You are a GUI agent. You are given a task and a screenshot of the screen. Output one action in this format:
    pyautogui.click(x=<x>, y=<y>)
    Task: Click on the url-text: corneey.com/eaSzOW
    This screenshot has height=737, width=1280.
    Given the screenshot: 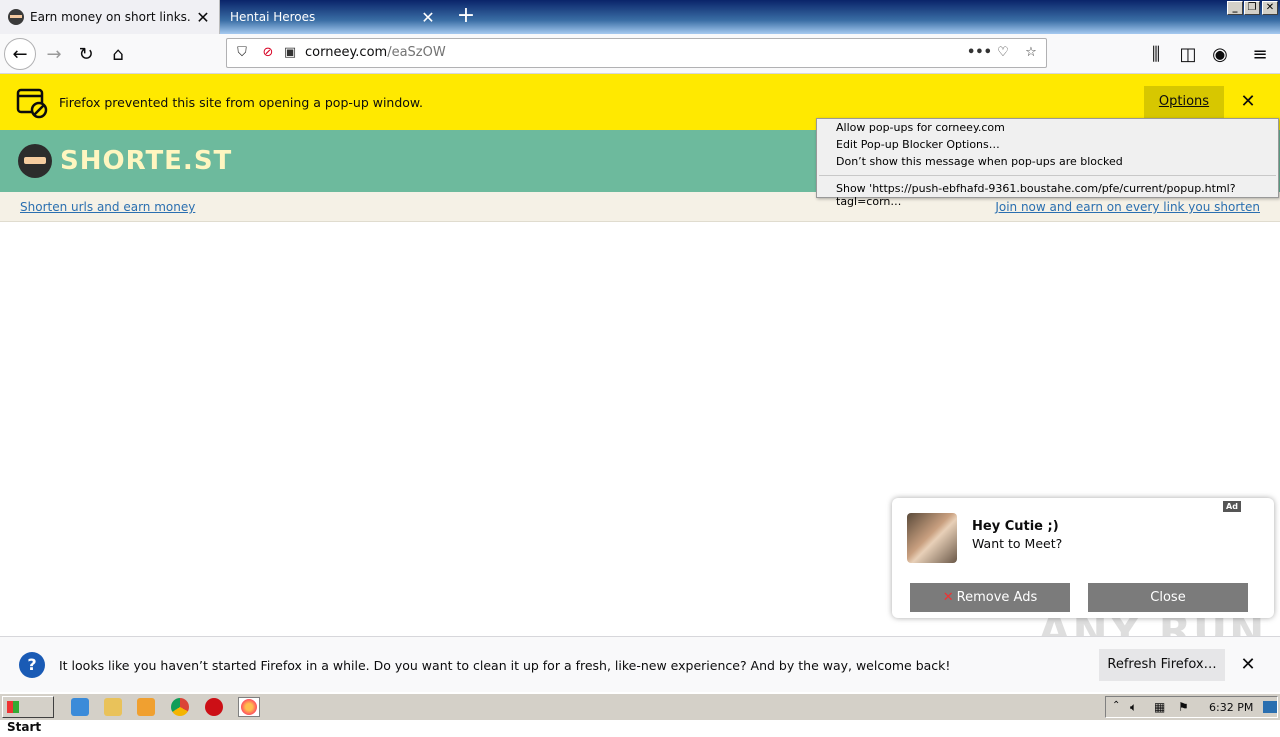 What is the action you would take?
    pyautogui.click(x=375, y=52)
    